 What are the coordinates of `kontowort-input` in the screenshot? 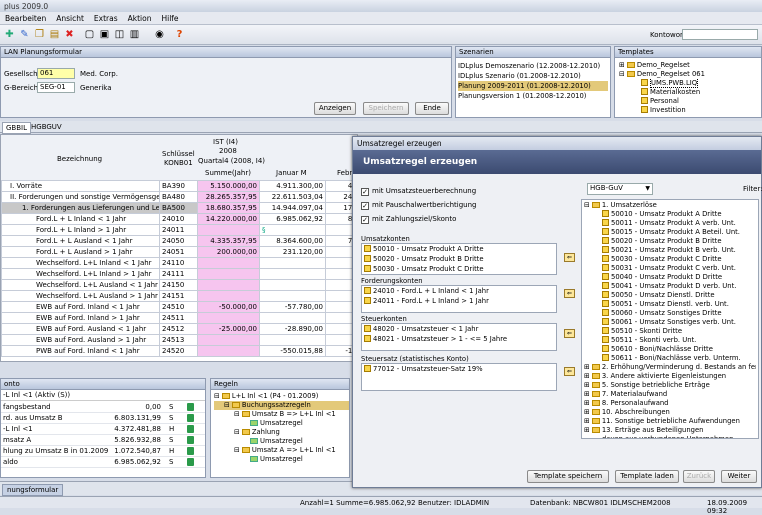 It's located at (720, 34).